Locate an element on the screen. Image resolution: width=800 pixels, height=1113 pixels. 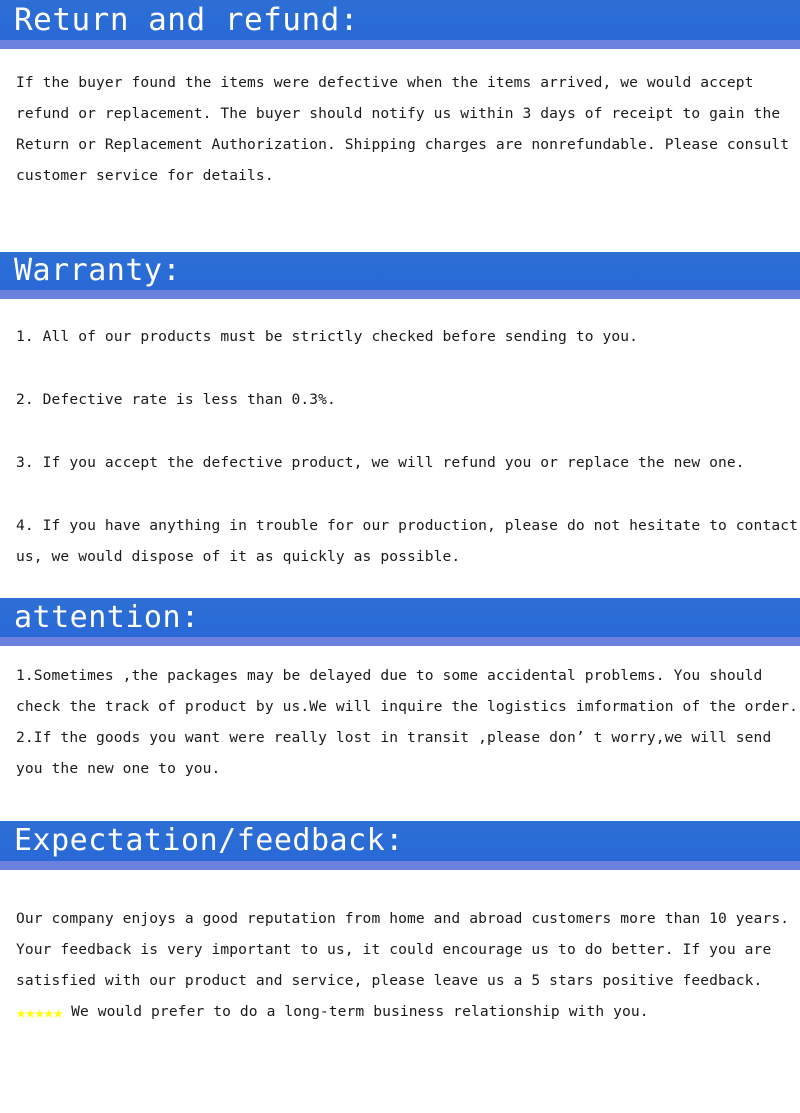
section-title-return-and-refund: Return and refund: is located at coordinates (186, 19).